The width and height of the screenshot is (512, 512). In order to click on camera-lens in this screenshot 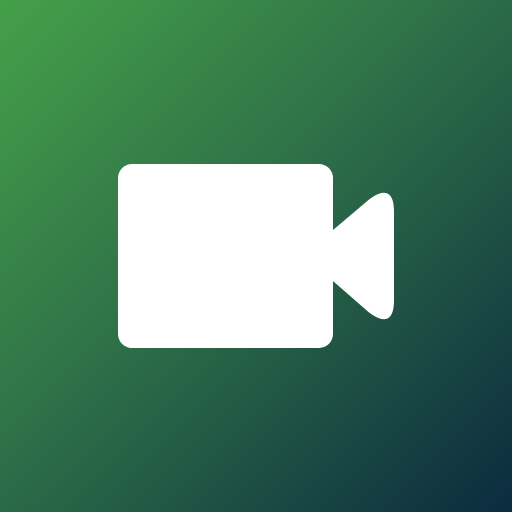, I will do `click(362, 256)`.